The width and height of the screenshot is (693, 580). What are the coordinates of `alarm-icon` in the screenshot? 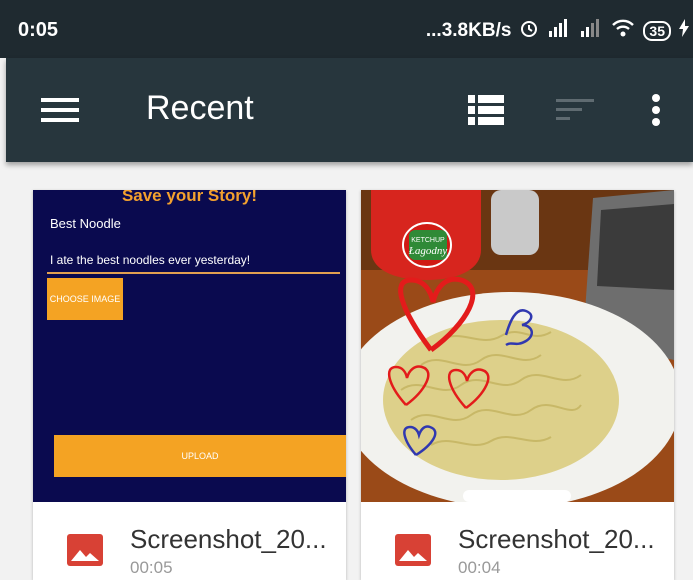 It's located at (529, 31).